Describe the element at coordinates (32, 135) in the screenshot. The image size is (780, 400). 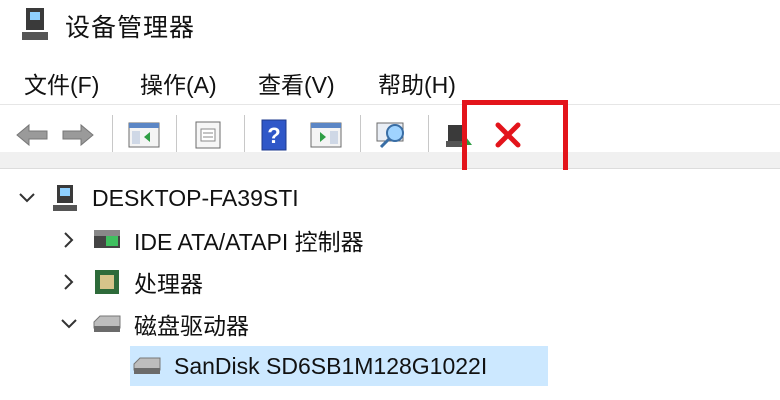
I see `back-arrow-icon` at that location.